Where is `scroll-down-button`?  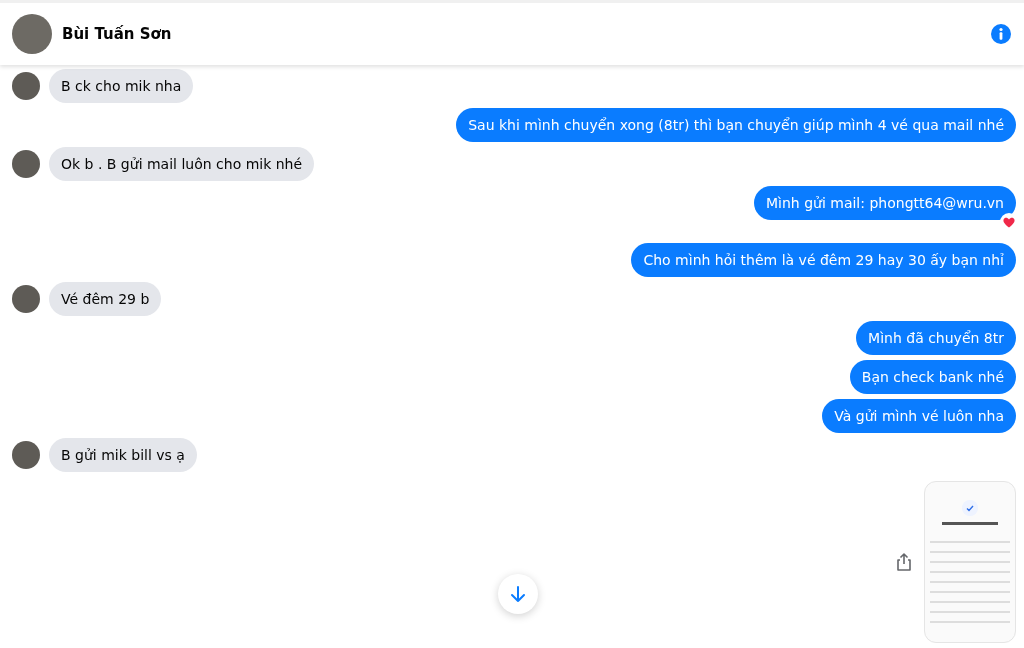
scroll-down-button is located at coordinates (518, 594).